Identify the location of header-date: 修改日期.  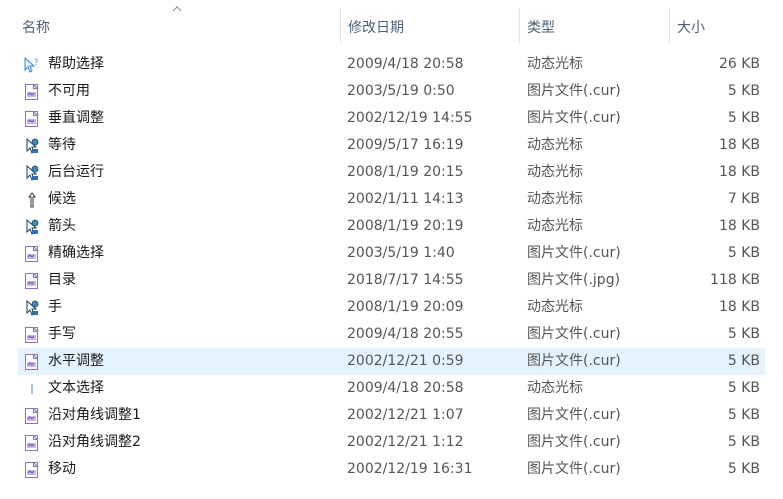
(429, 23).